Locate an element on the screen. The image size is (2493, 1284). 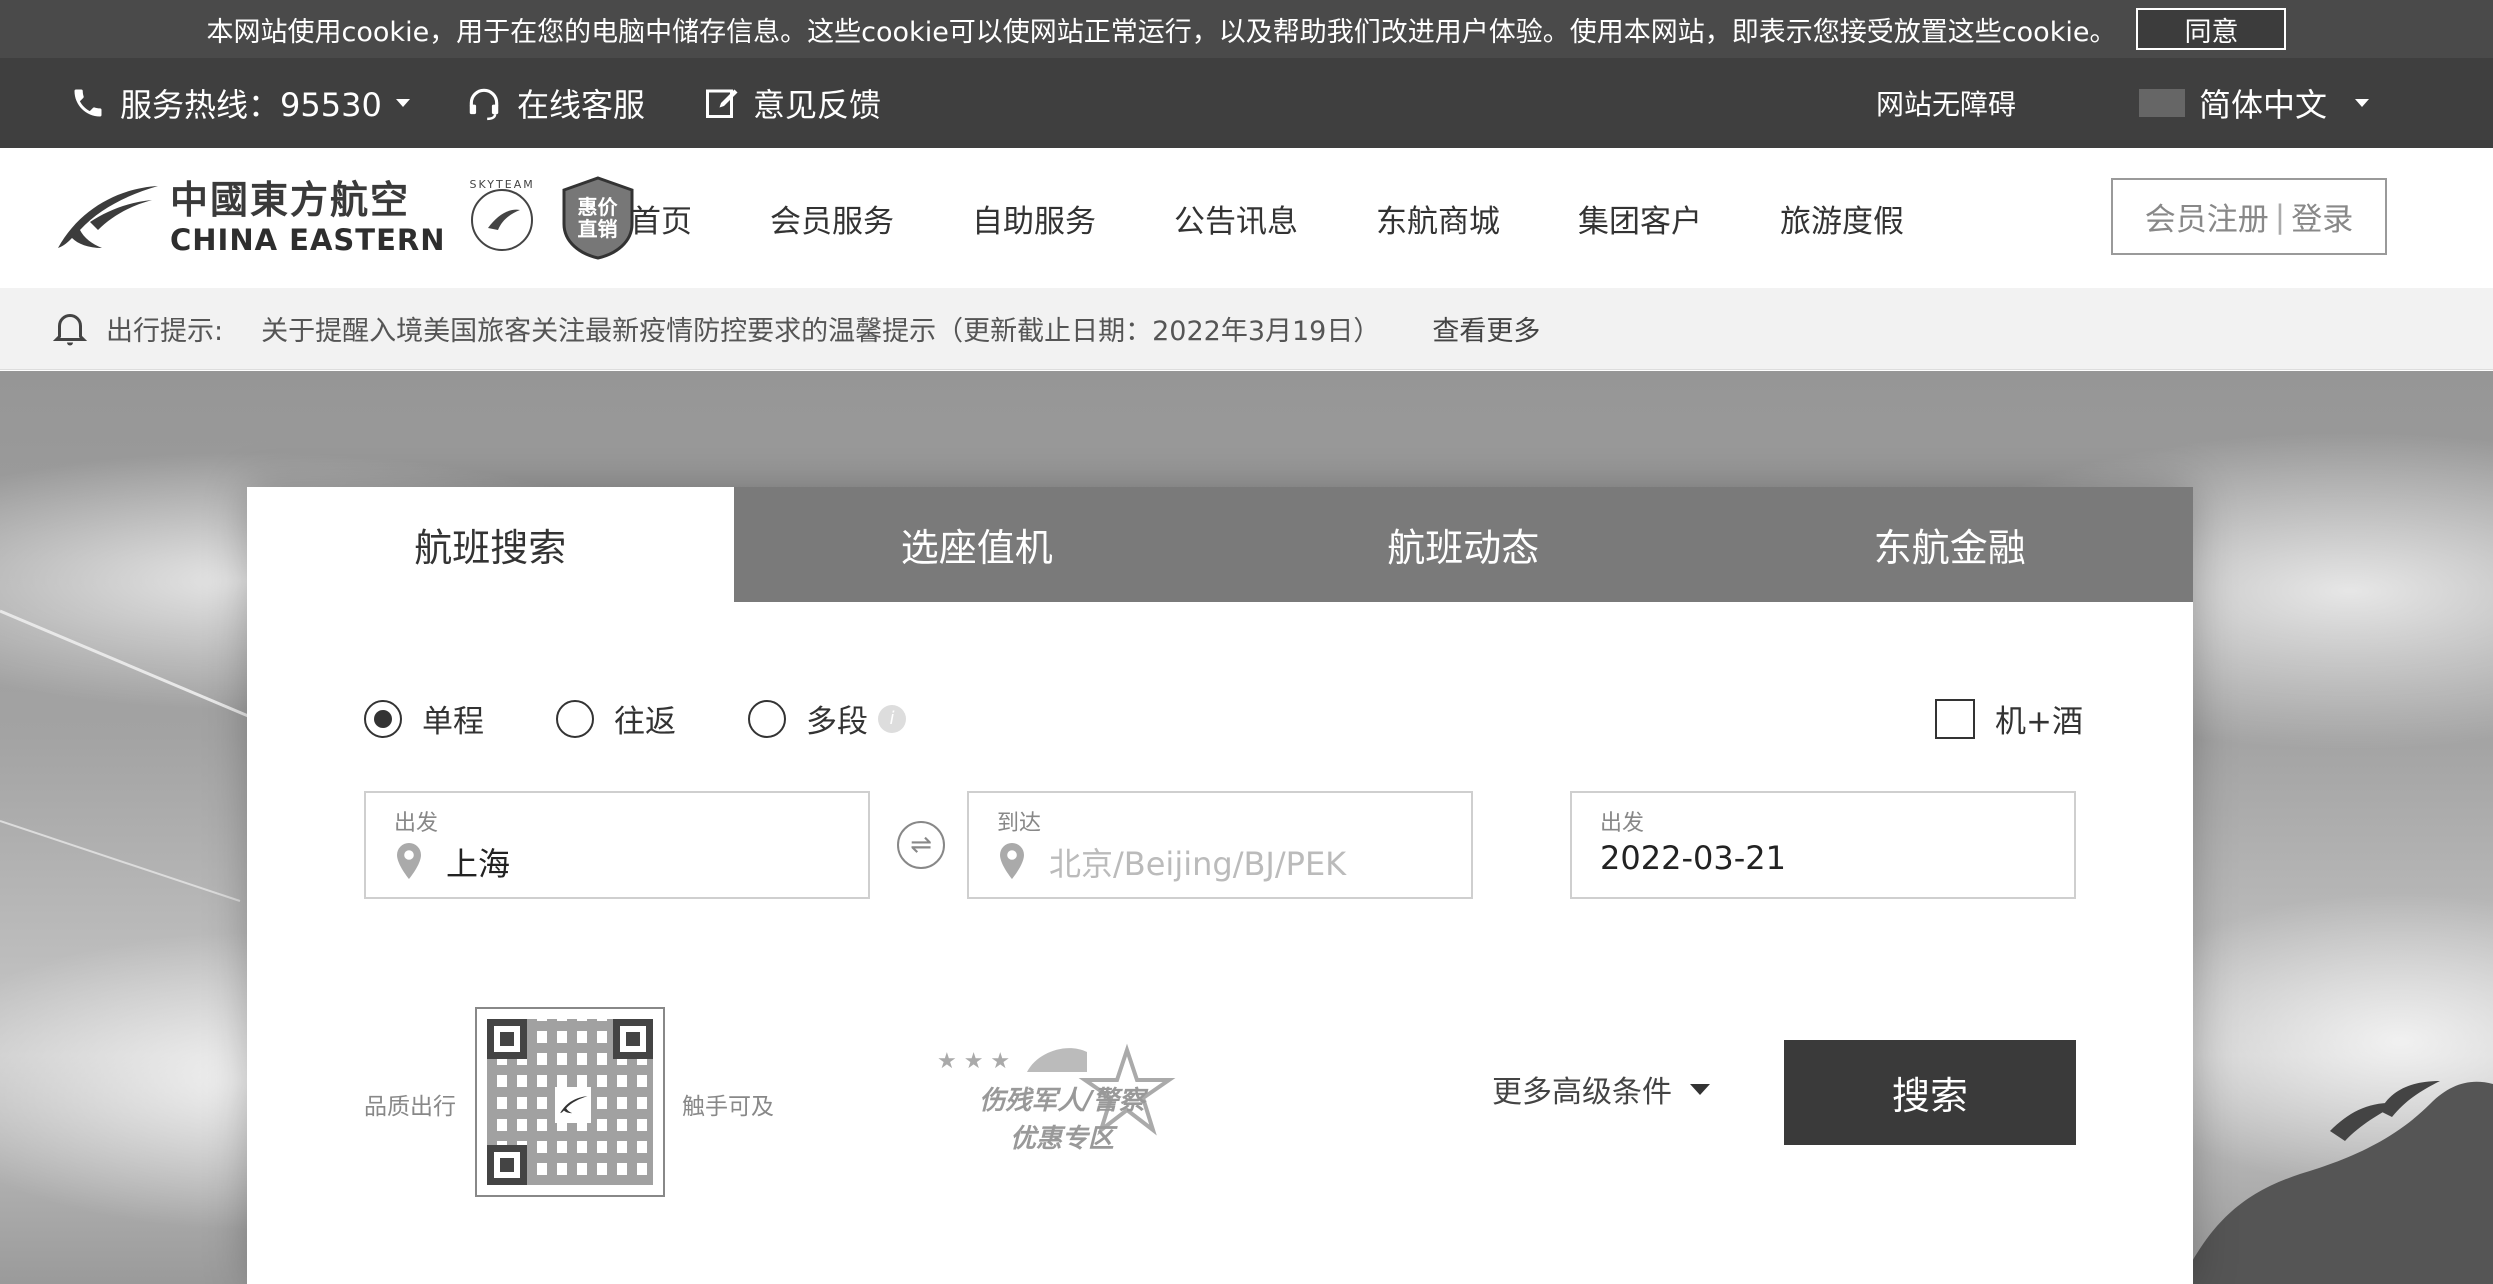
register-link: 会员注册 is located at coordinates (2207, 216).